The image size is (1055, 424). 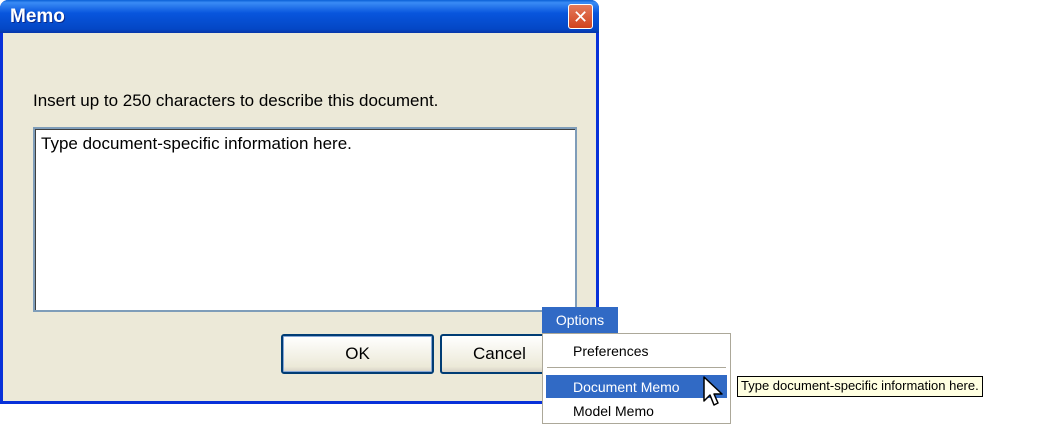 I want to click on cancel-button: Cancel, so click(x=495, y=354).